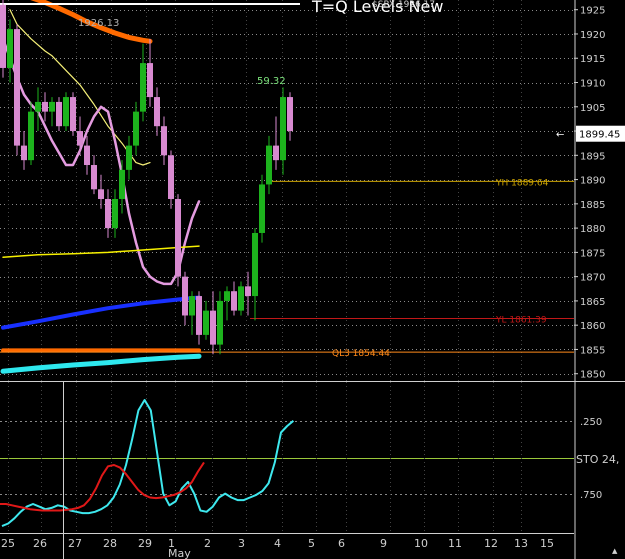 The width and height of the screenshot is (625, 559). Describe the element at coordinates (591, 495) in the screenshot. I see `sto-tick-label: .750` at that location.